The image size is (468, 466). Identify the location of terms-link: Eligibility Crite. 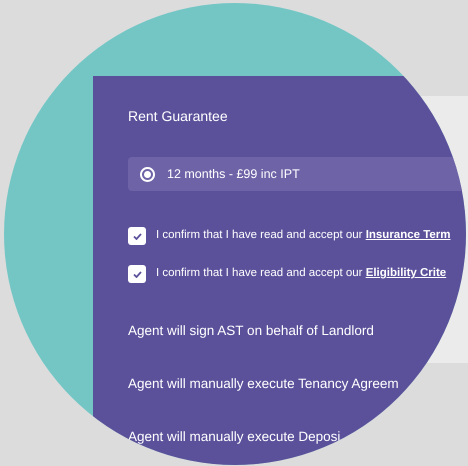
(406, 273).